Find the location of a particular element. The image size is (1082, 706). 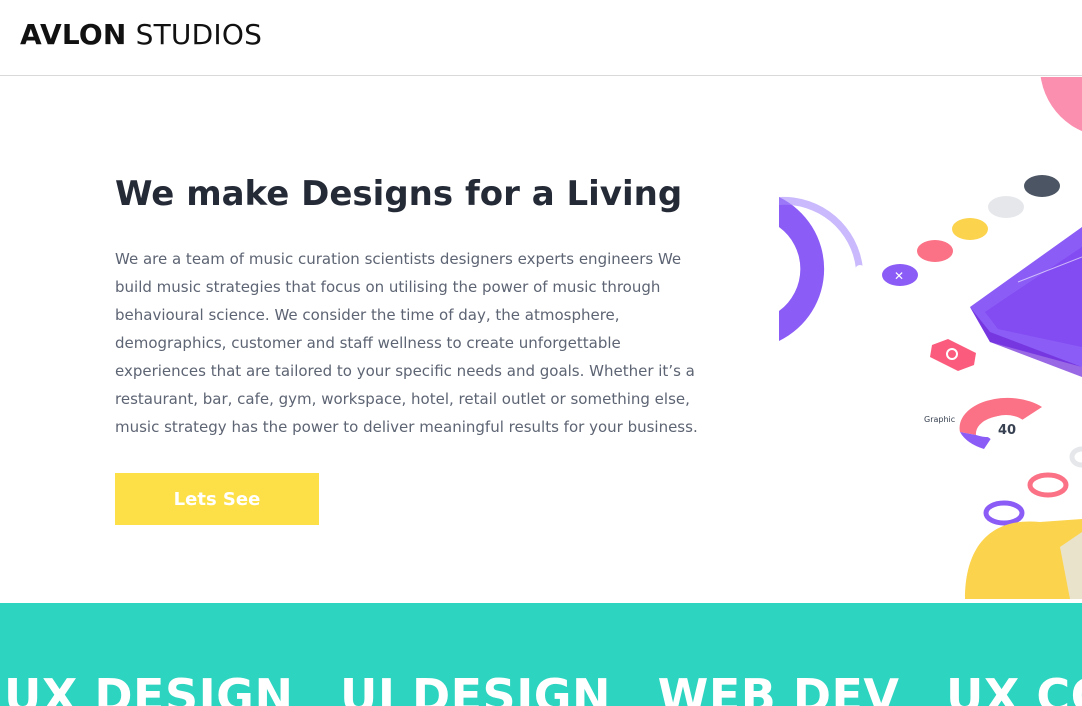

gauge-label: Graphic is located at coordinates (939, 419).